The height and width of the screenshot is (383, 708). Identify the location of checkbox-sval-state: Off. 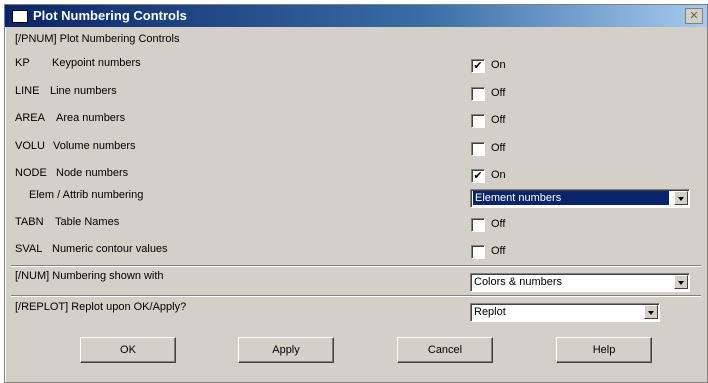
(498, 251).